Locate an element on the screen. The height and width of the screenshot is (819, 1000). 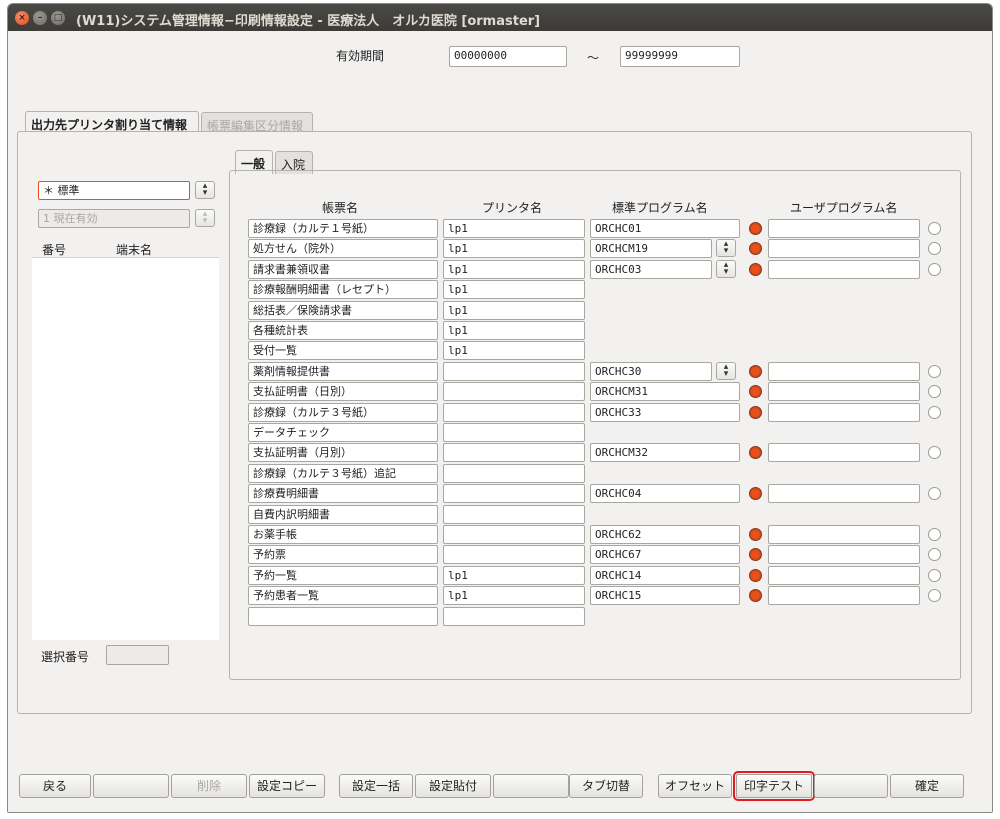
form-name-field: 自費内訳明細書 is located at coordinates (343, 514).